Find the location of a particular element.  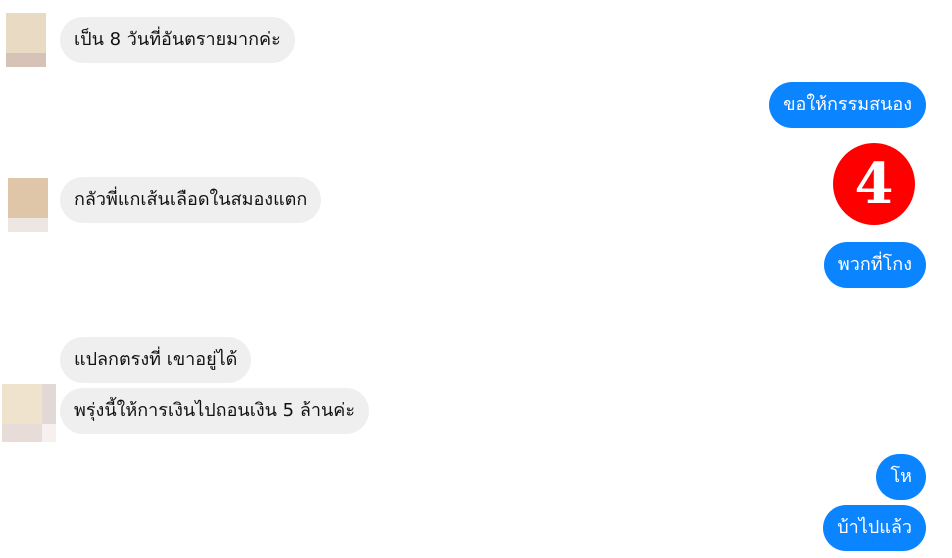

incoming-message: แปลกตรงที่ เขาอยู่ได้ is located at coordinates (156, 360).